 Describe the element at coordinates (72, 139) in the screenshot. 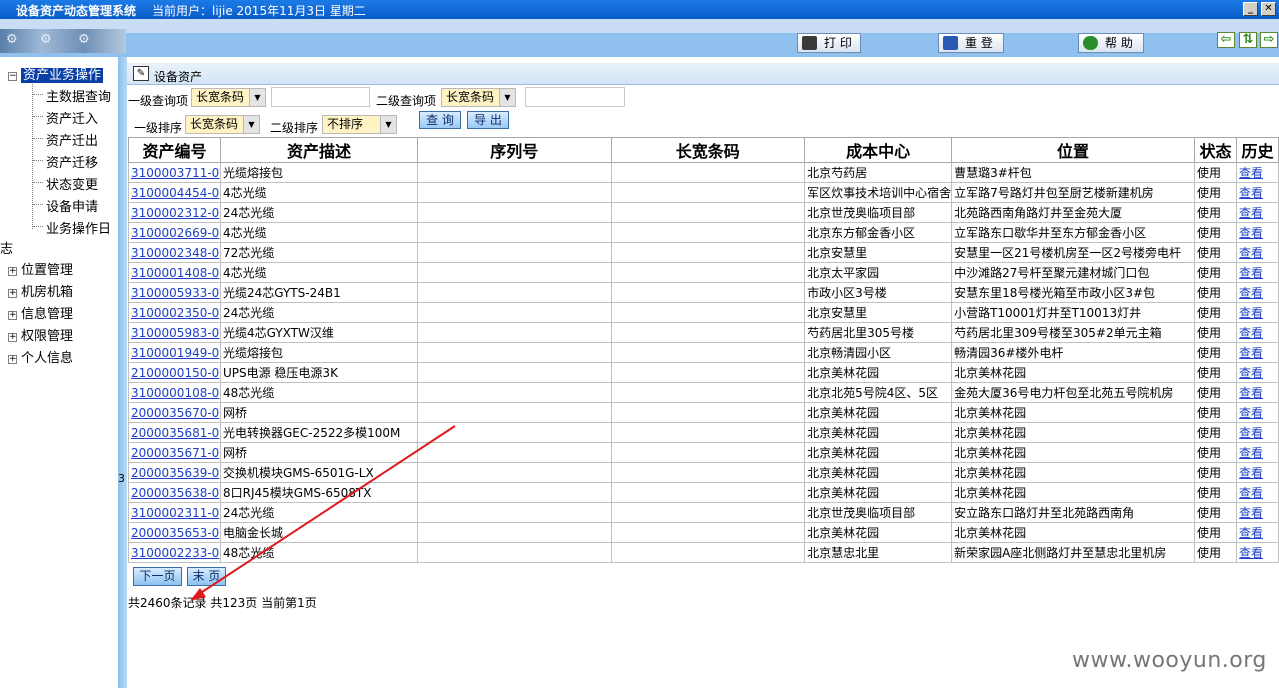

I see `sidebar-item-asset-out: 资产迁出` at that location.